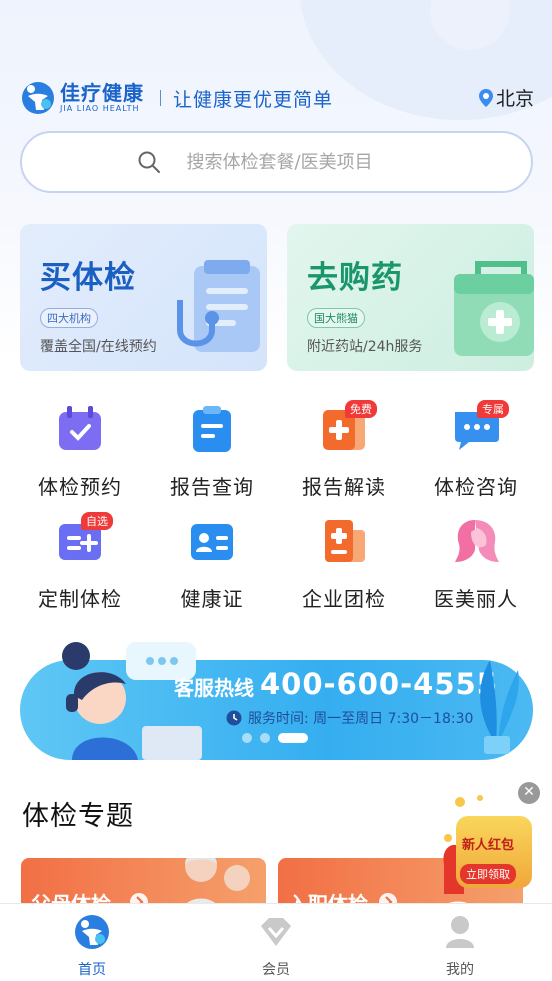 This screenshot has width=552, height=981. Describe the element at coordinates (488, 845) in the screenshot. I see `red-packet-title: 新人红包` at that location.